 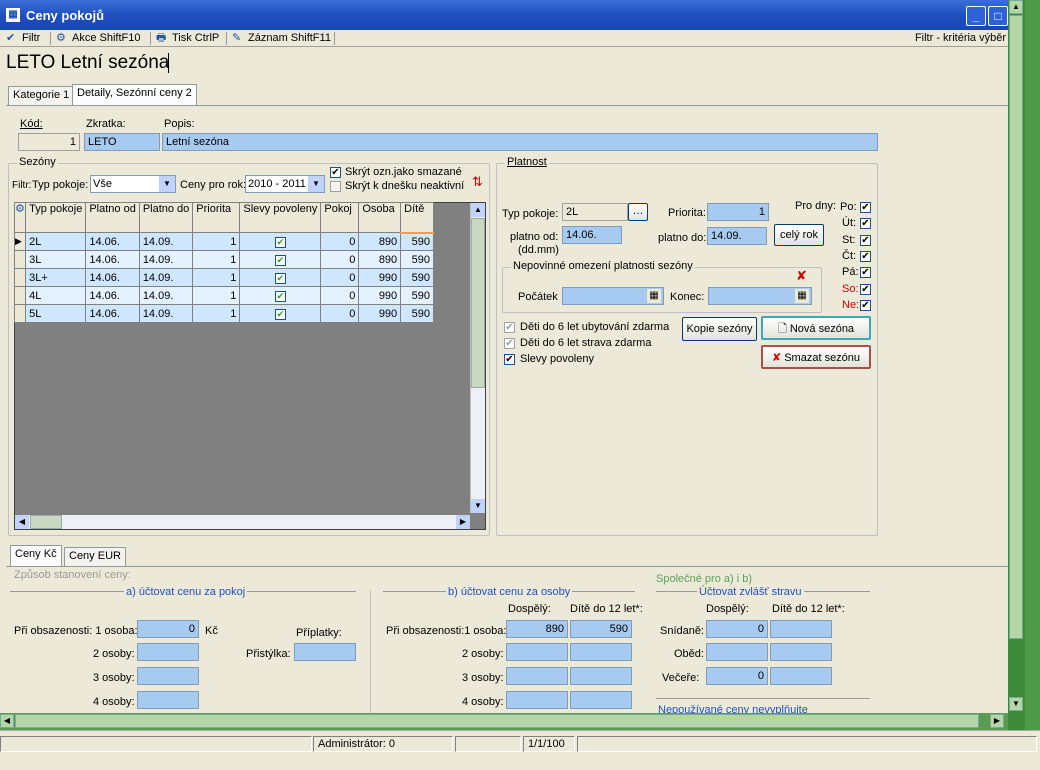 I want to click on record-button: ✎ Záznam ShiftF11, so click(x=280, y=38).